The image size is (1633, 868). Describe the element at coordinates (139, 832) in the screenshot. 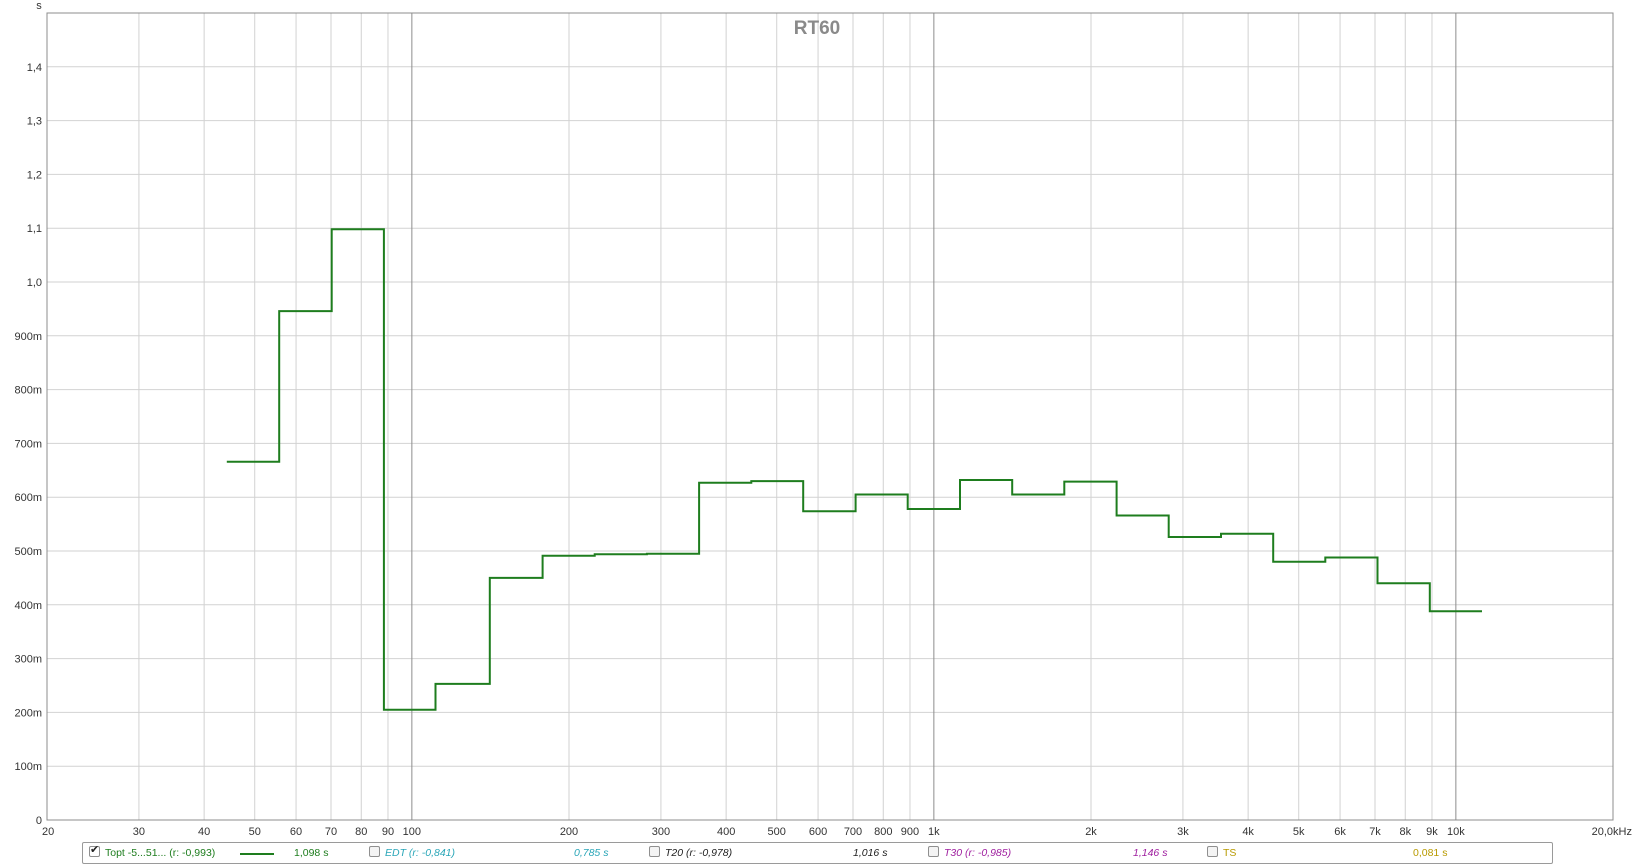

I see `x-tick-label: 30` at that location.